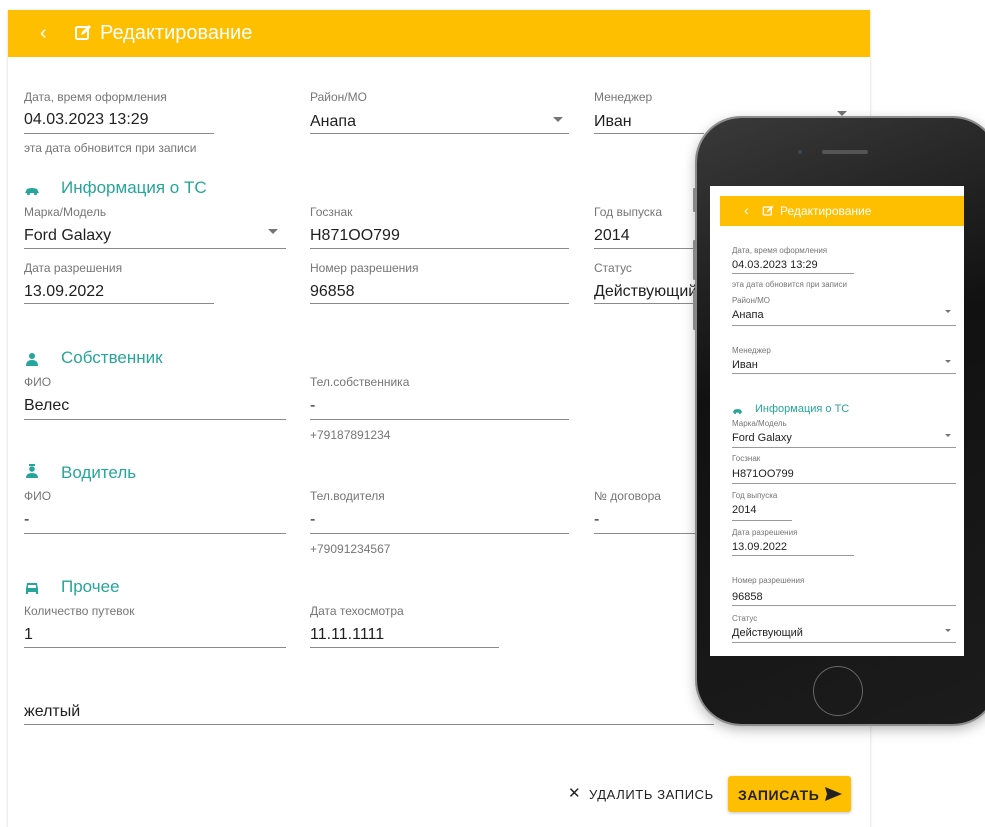 This screenshot has height=827, width=985. Describe the element at coordinates (762, 438) in the screenshot. I see `phone-model-select: Ford Galaxy` at that location.